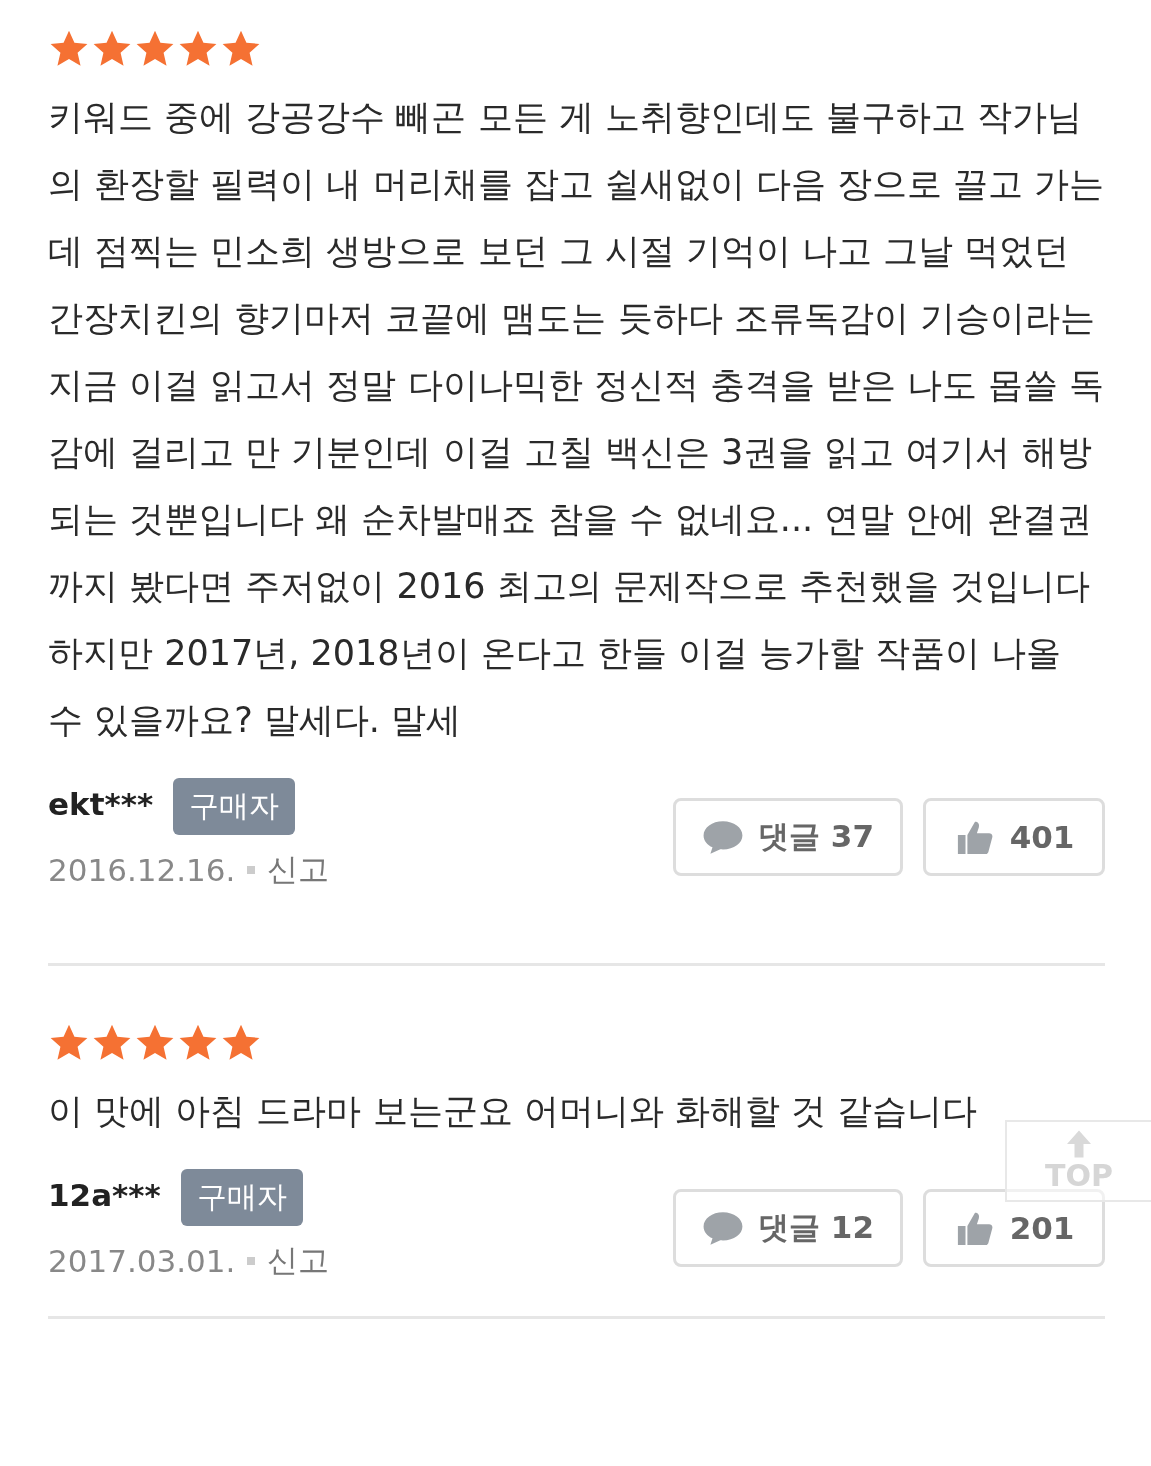  I want to click on username: ekt***, so click(101, 804).